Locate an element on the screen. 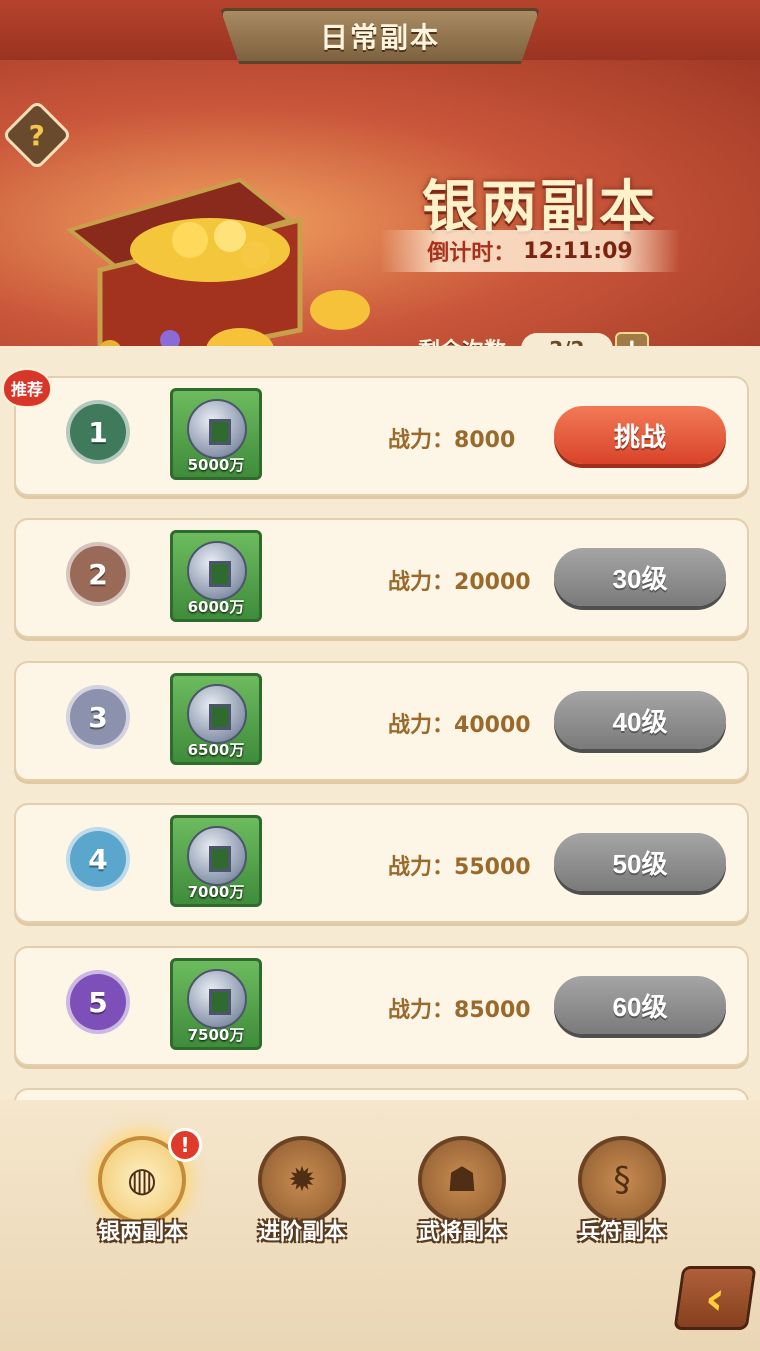 The height and width of the screenshot is (1351, 760). stage-row: 4 7000万 战力：55000 50级 is located at coordinates (381, 863).